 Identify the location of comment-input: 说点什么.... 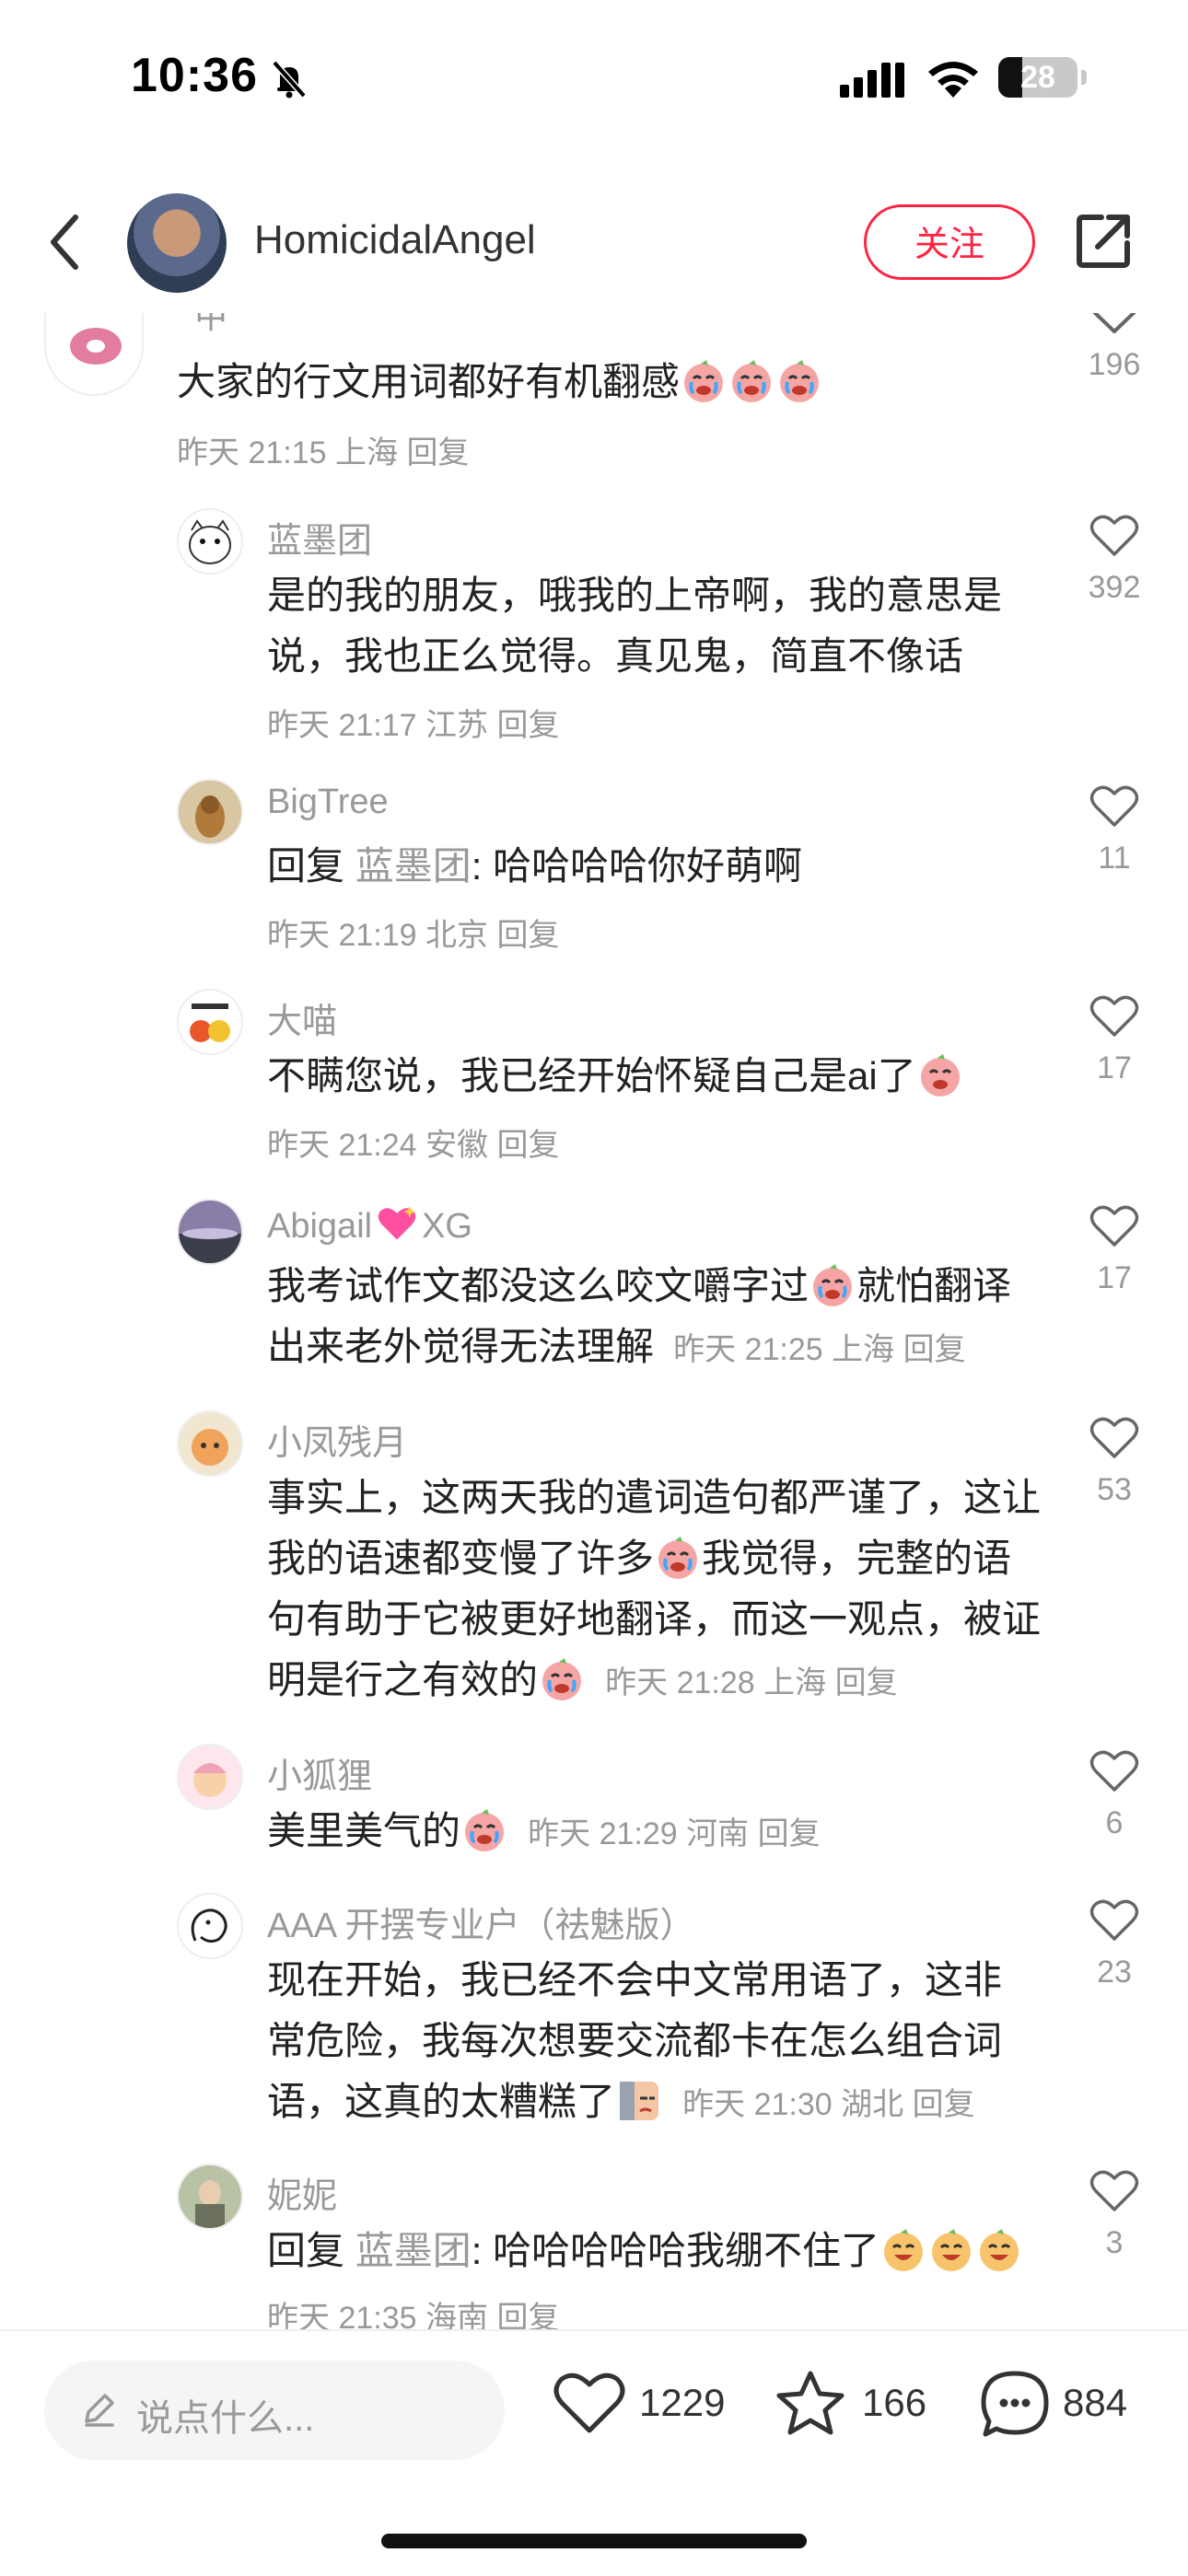
(274, 2410).